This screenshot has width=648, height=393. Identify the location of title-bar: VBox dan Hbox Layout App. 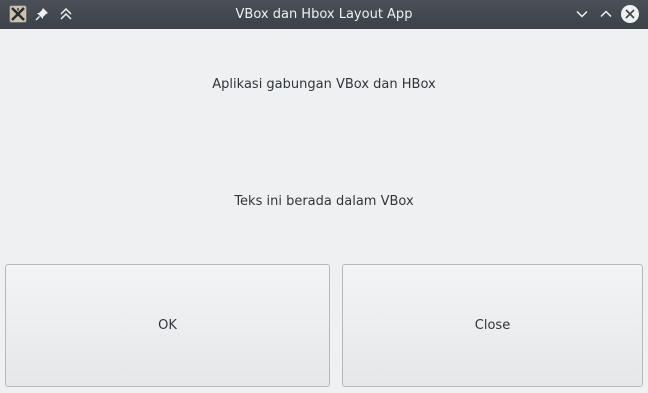
(324, 14).